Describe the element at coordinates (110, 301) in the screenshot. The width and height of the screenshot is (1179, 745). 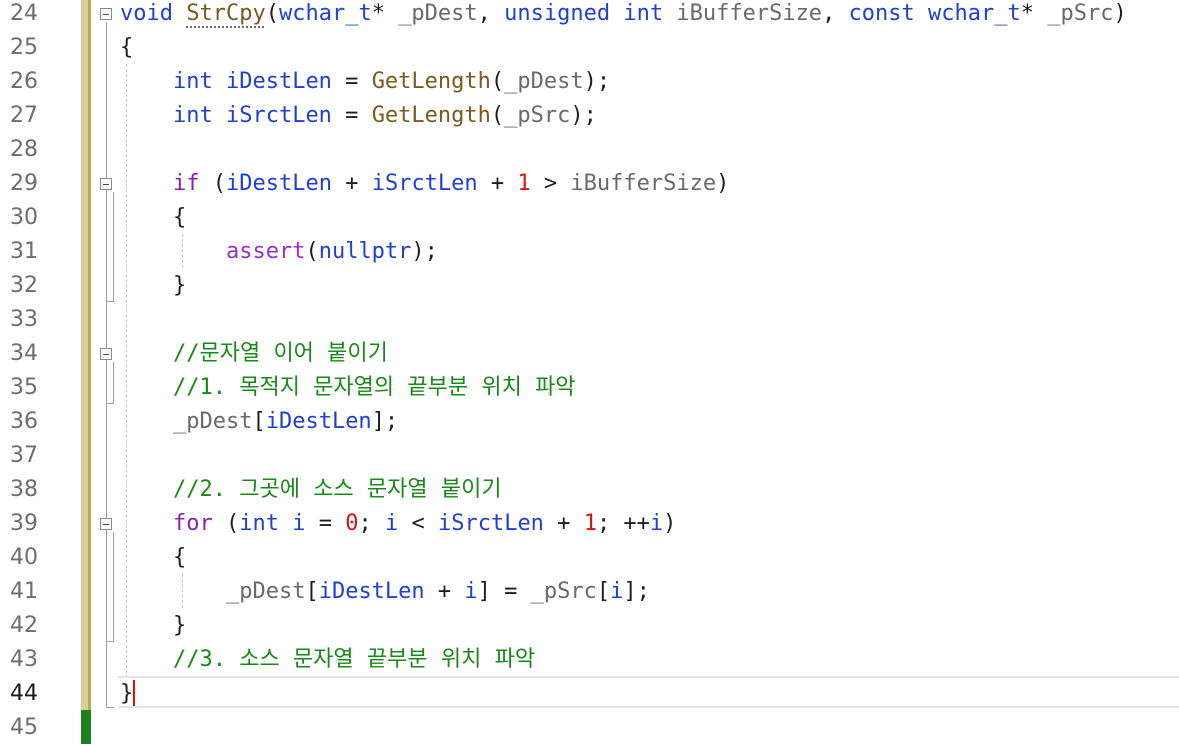
I see `outline-end-tick` at that location.